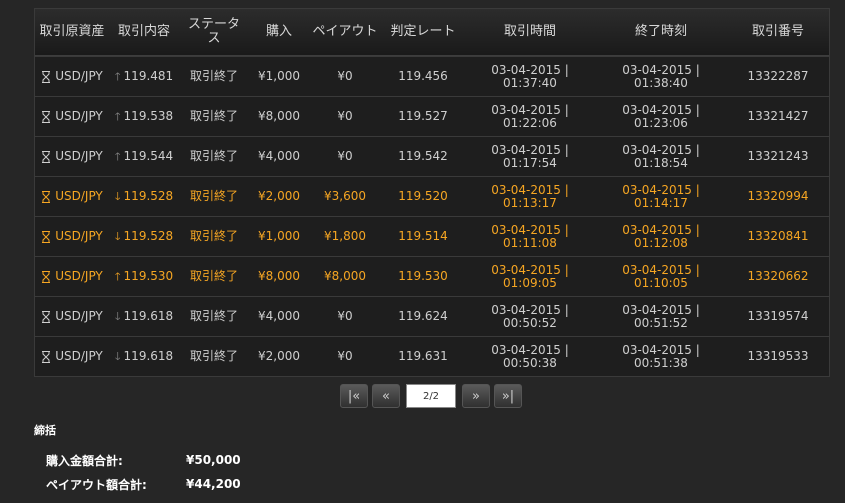 This screenshot has width=845, height=503. Describe the element at coordinates (530, 322) in the screenshot. I see `trade-clock: 00:50:52` at that location.